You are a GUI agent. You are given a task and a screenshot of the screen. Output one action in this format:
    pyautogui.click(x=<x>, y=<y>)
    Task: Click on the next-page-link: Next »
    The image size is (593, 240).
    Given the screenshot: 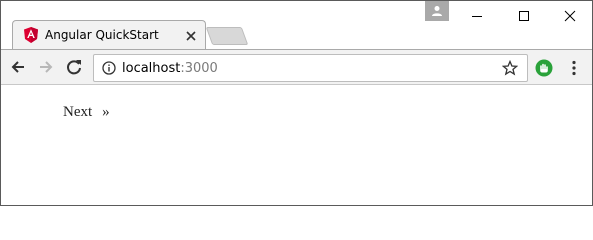 What is the action you would take?
    pyautogui.click(x=86, y=112)
    